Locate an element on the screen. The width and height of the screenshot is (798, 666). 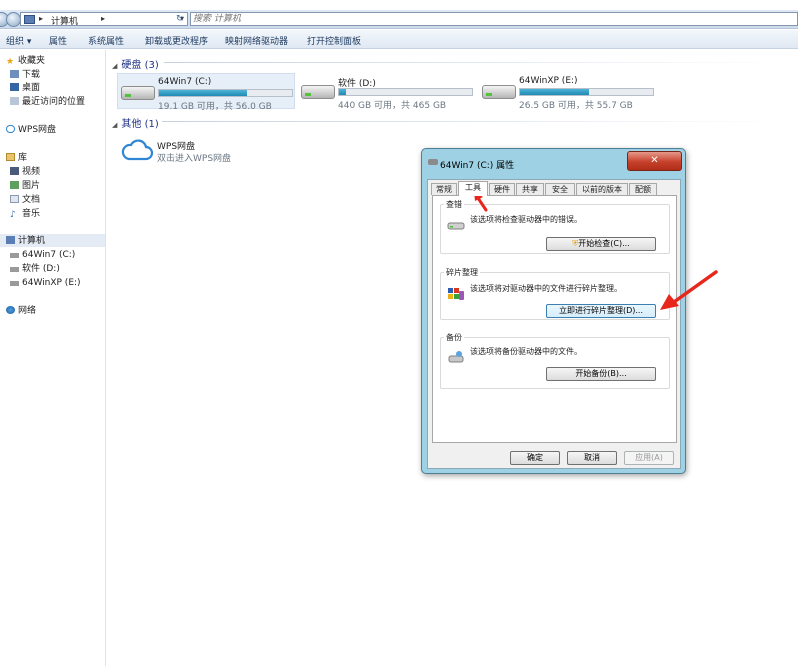
drive-free-space: 26.5 GB 可用，共 55.7 GB is located at coordinates (576, 106).